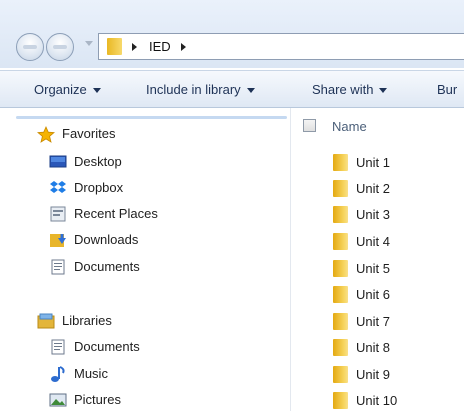 The image size is (464, 411). Describe the element at coordinates (373, 321) in the screenshot. I see `folder-name: Unit 7` at that location.